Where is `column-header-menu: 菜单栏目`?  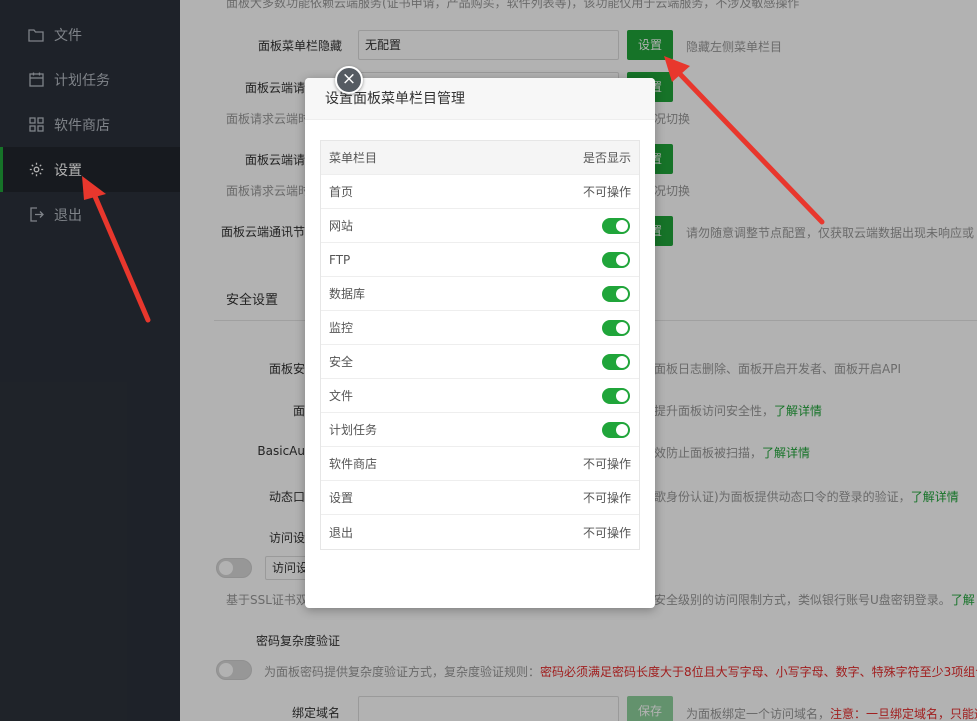 column-header-menu: 菜单栏目 is located at coordinates (353, 158).